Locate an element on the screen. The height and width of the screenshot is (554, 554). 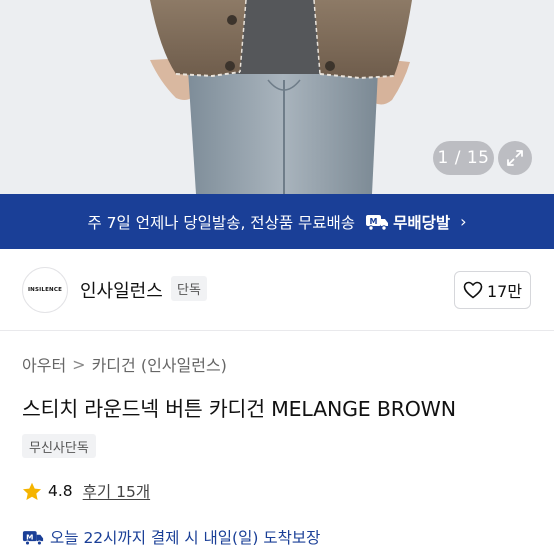
star-icon is located at coordinates (32, 491).